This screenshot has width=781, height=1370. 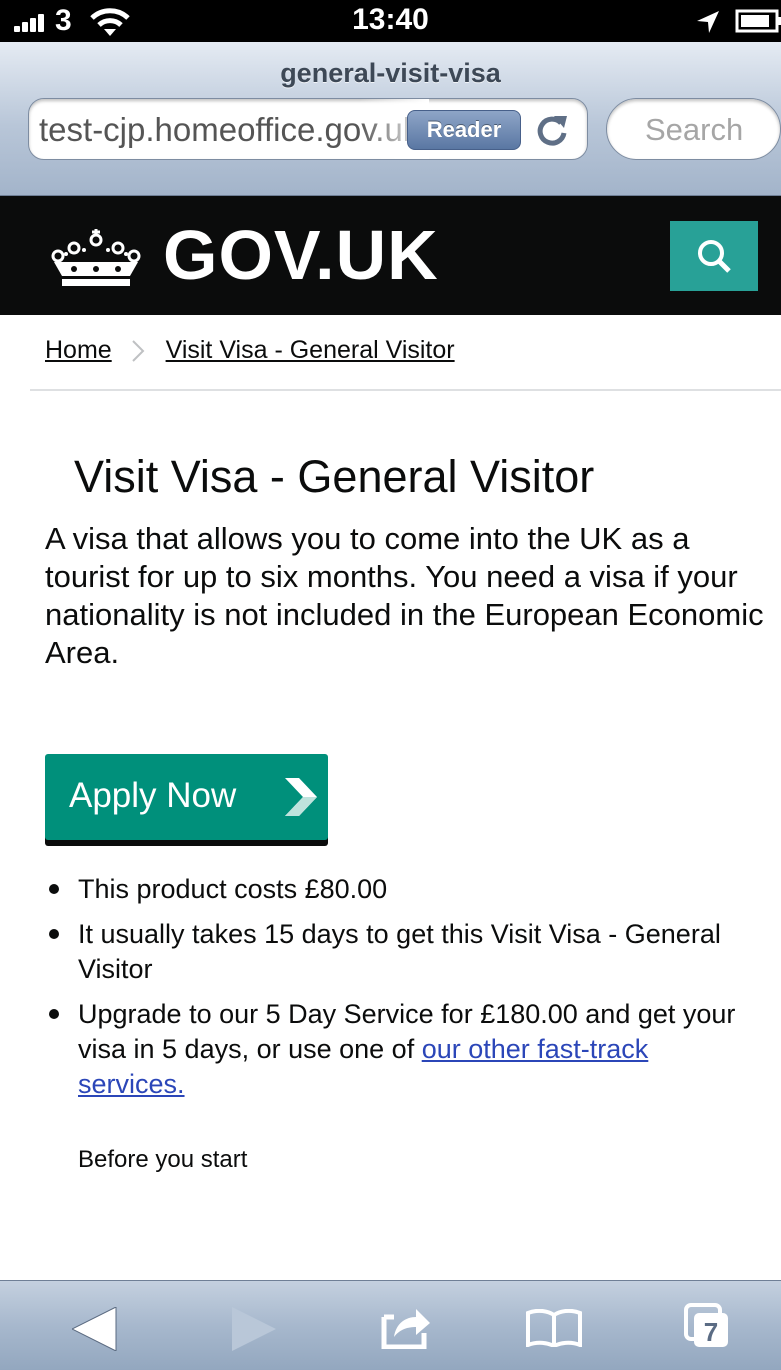 I want to click on clock: 13:40, so click(x=390, y=19).